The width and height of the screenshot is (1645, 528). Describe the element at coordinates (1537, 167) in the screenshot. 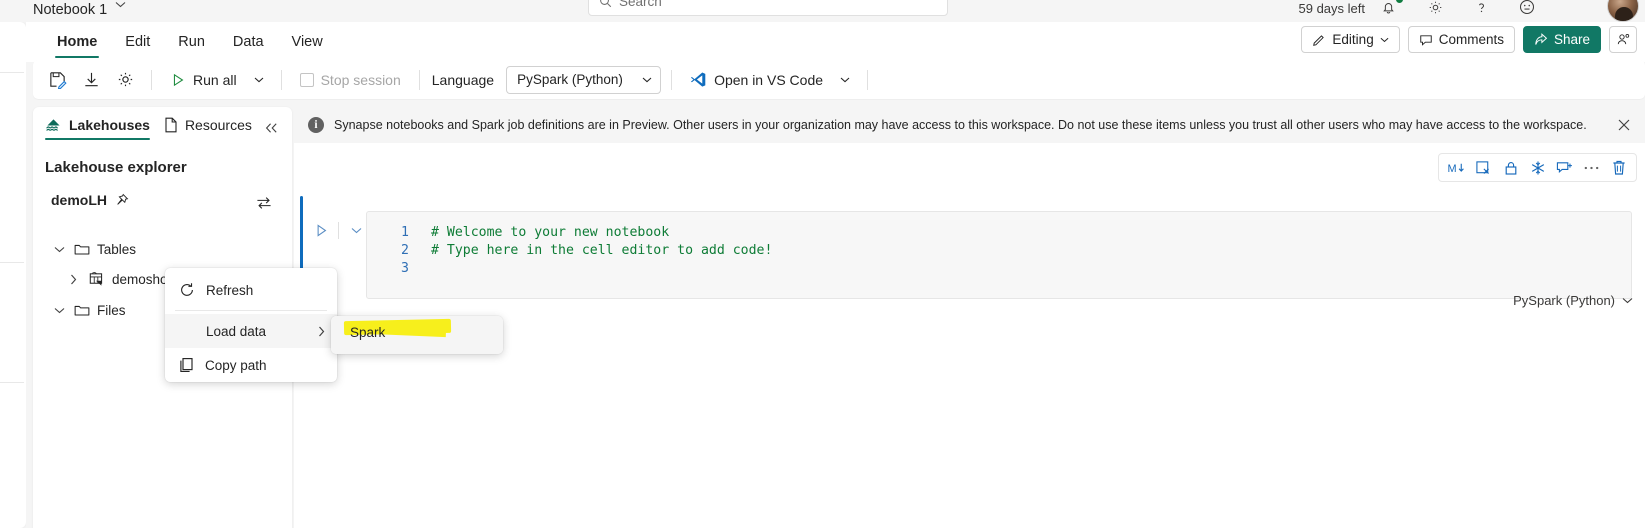

I see `freeze-cell-icon` at that location.